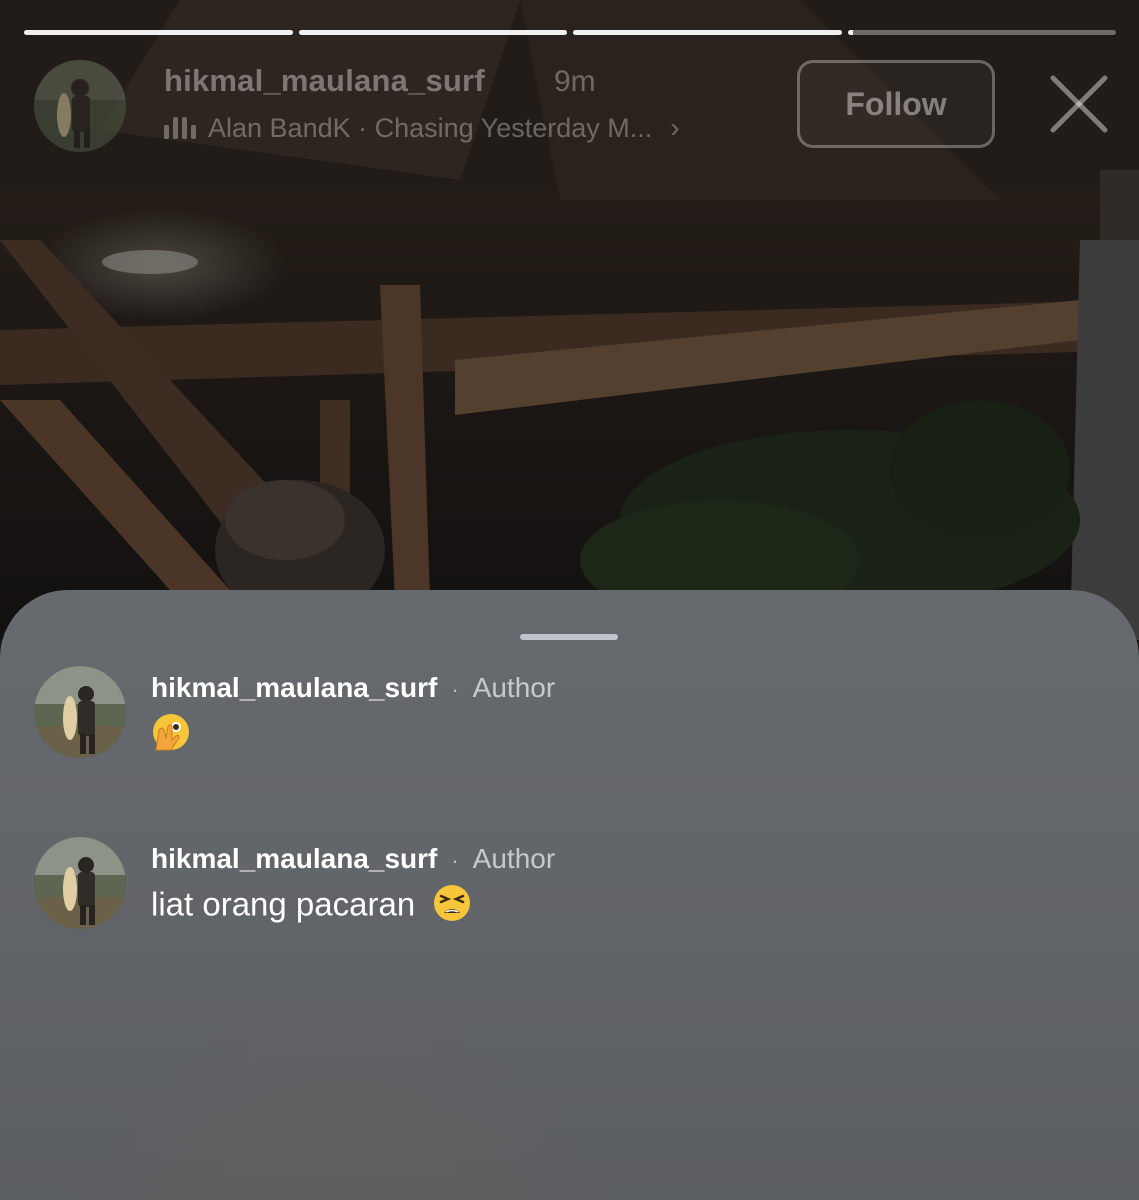 This screenshot has width=1139, height=1200. What do you see at coordinates (569, 716) in the screenshot?
I see `comment-item: hikmal_maulana_surf · Author` at bounding box center [569, 716].